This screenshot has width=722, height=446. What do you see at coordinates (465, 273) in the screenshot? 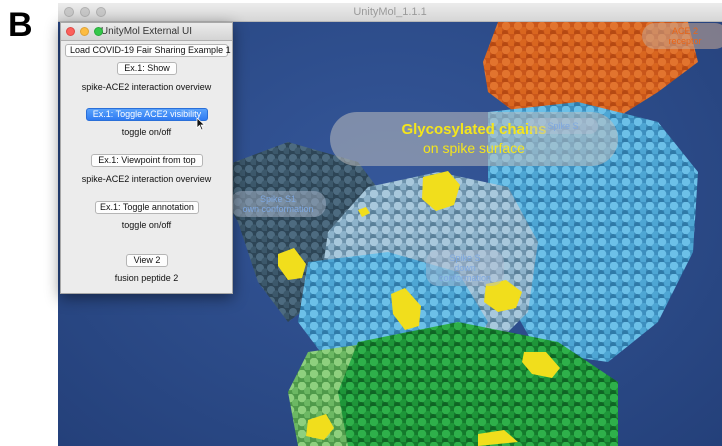
I see `spike-s2-annotation-line2: down conformation` at bounding box center [465, 273].